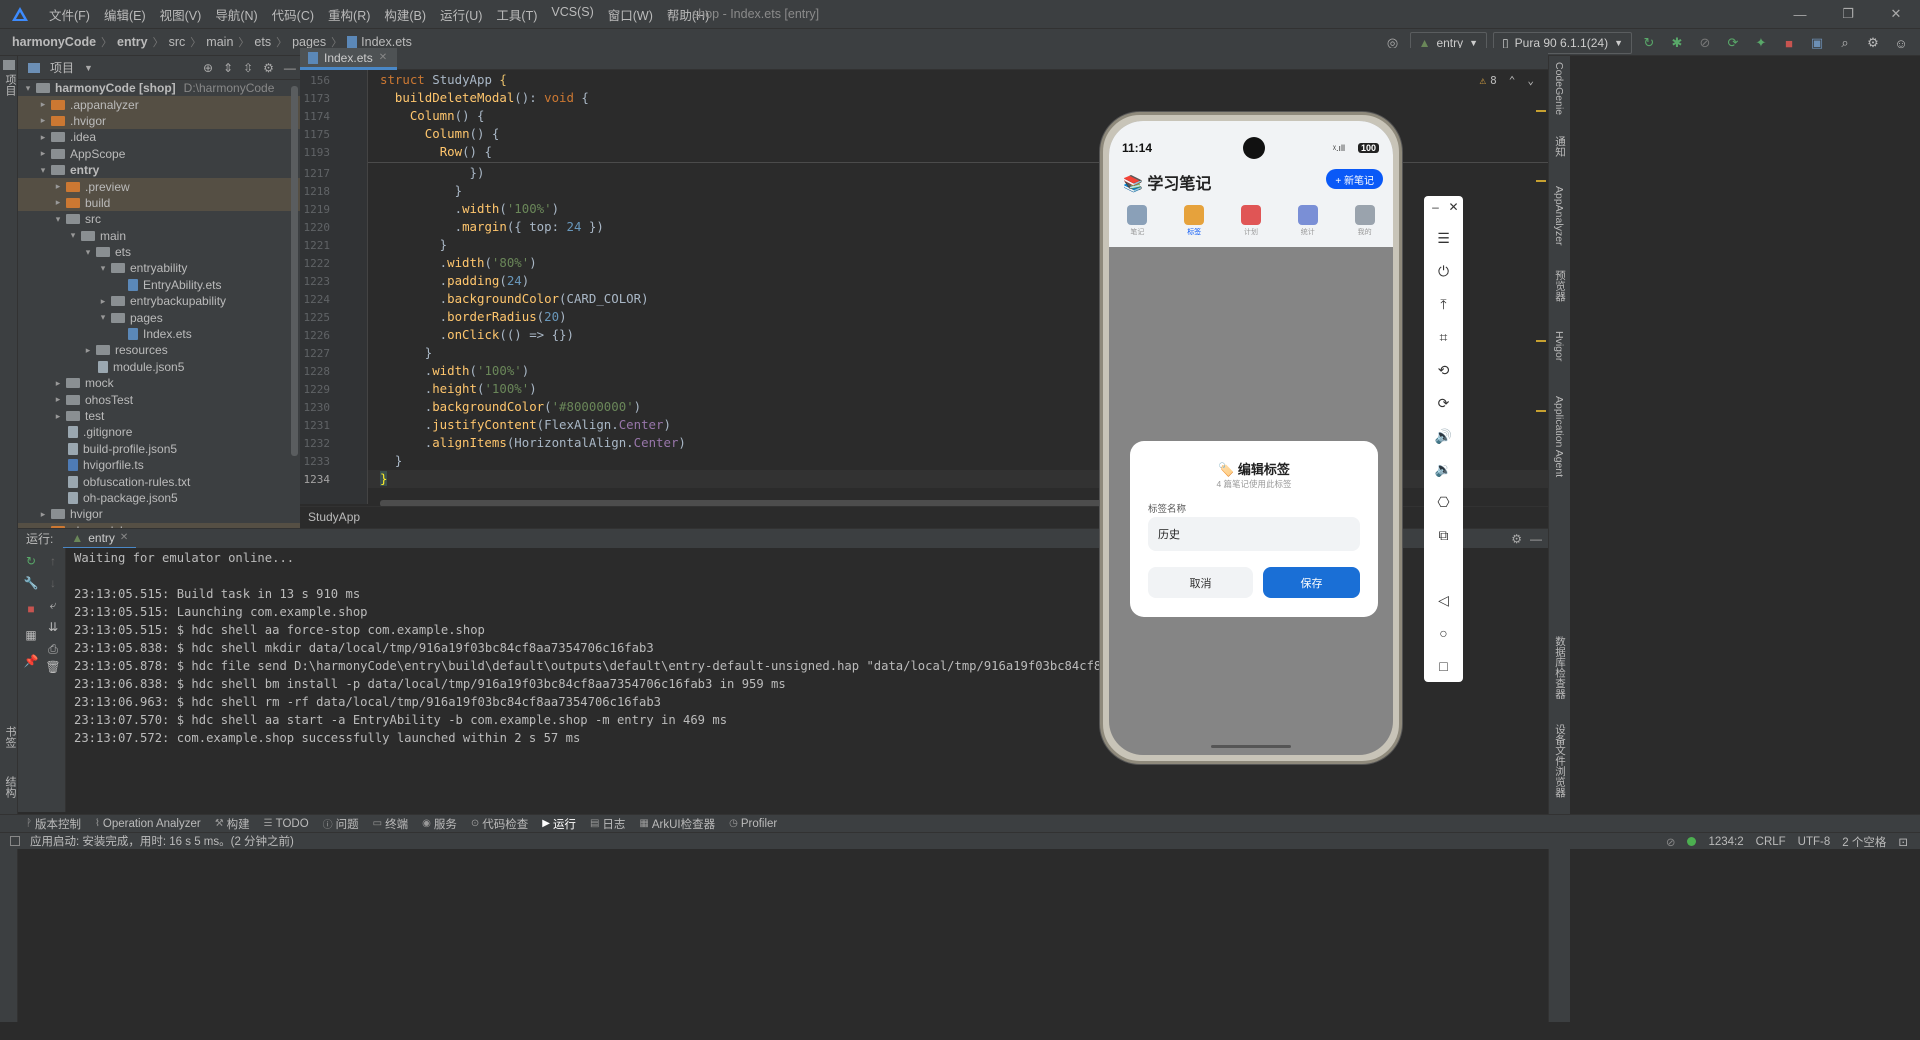 Image resolution: width=1920 pixels, height=1040 pixels. I want to click on project-tool-icon, so click(9, 65).